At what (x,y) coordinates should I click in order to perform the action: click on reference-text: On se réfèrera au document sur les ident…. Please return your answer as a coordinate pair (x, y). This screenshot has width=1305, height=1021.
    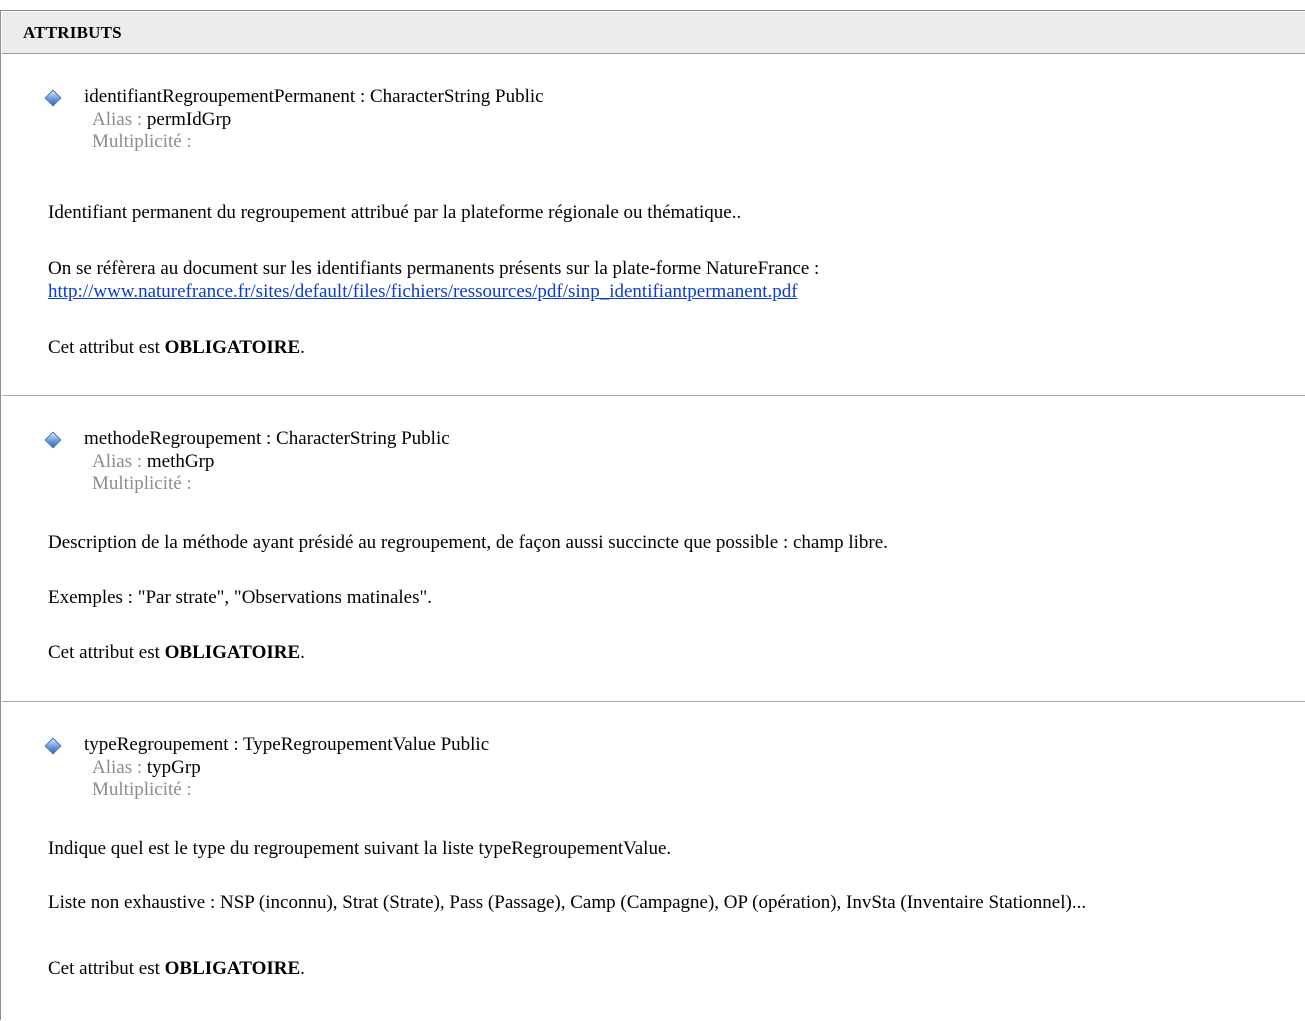
    Looking at the image, I should click on (434, 268).